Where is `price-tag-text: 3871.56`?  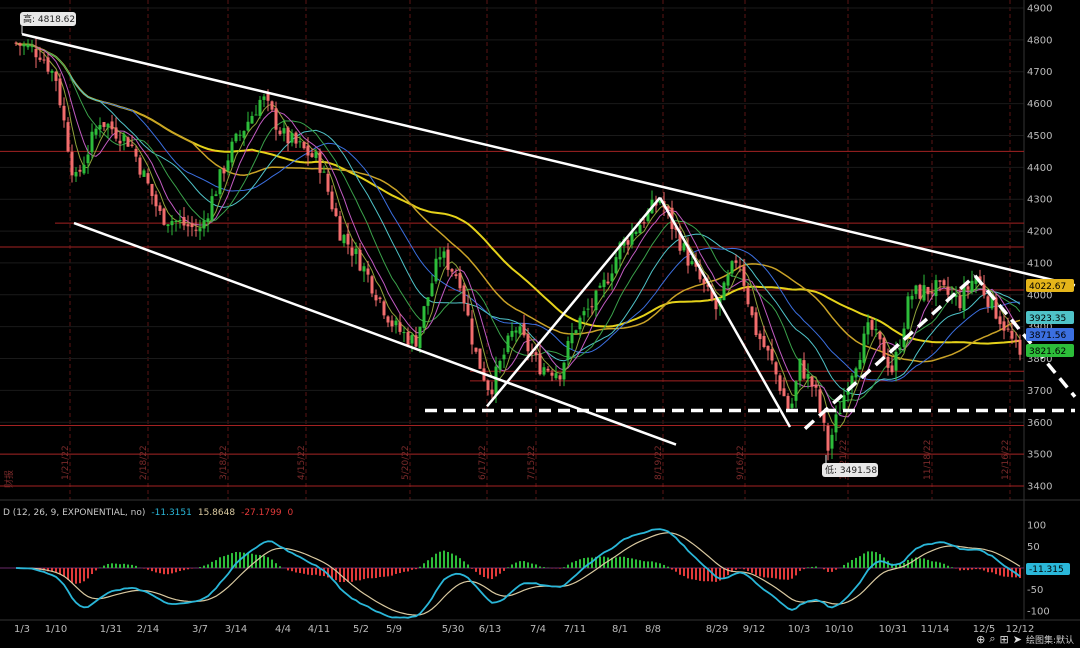 price-tag-text: 3871.56 is located at coordinates (1047, 336).